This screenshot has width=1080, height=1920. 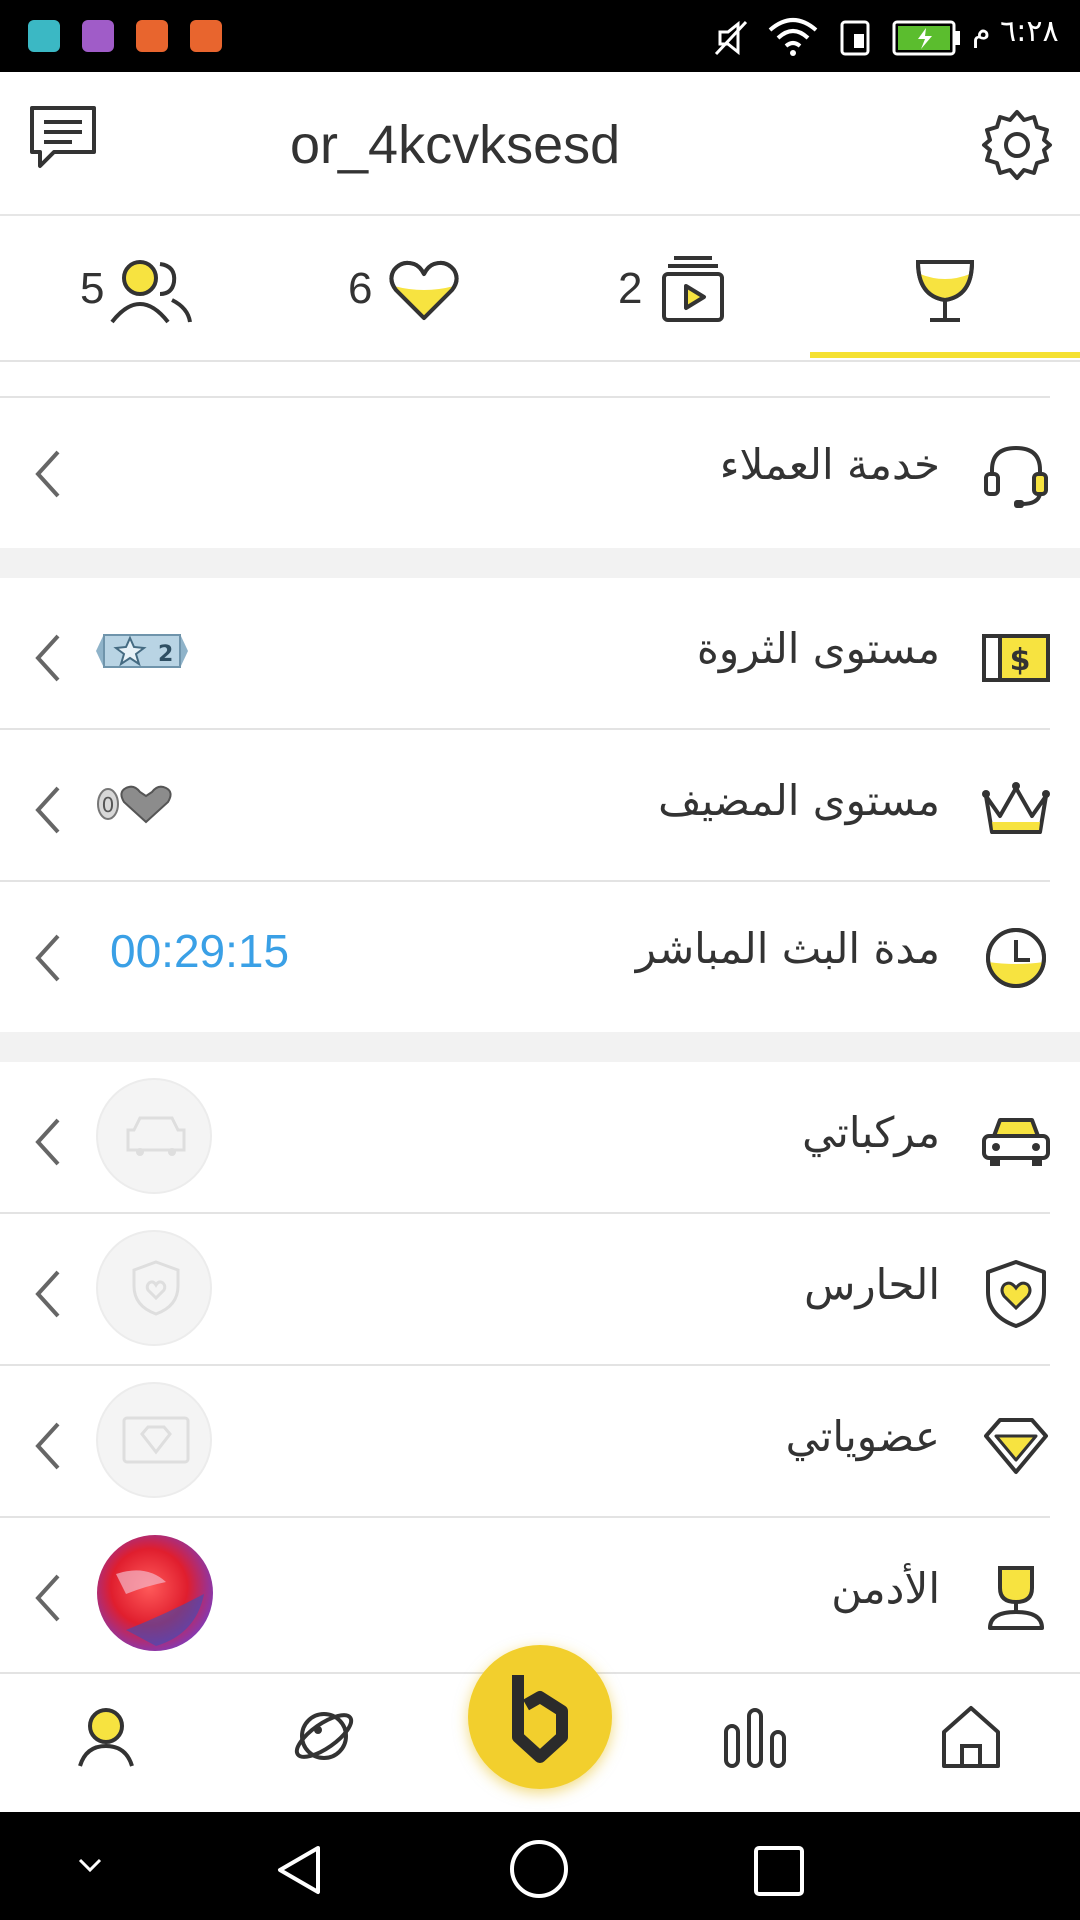 What do you see at coordinates (44, 36) in the screenshot?
I see `android-icon` at bounding box center [44, 36].